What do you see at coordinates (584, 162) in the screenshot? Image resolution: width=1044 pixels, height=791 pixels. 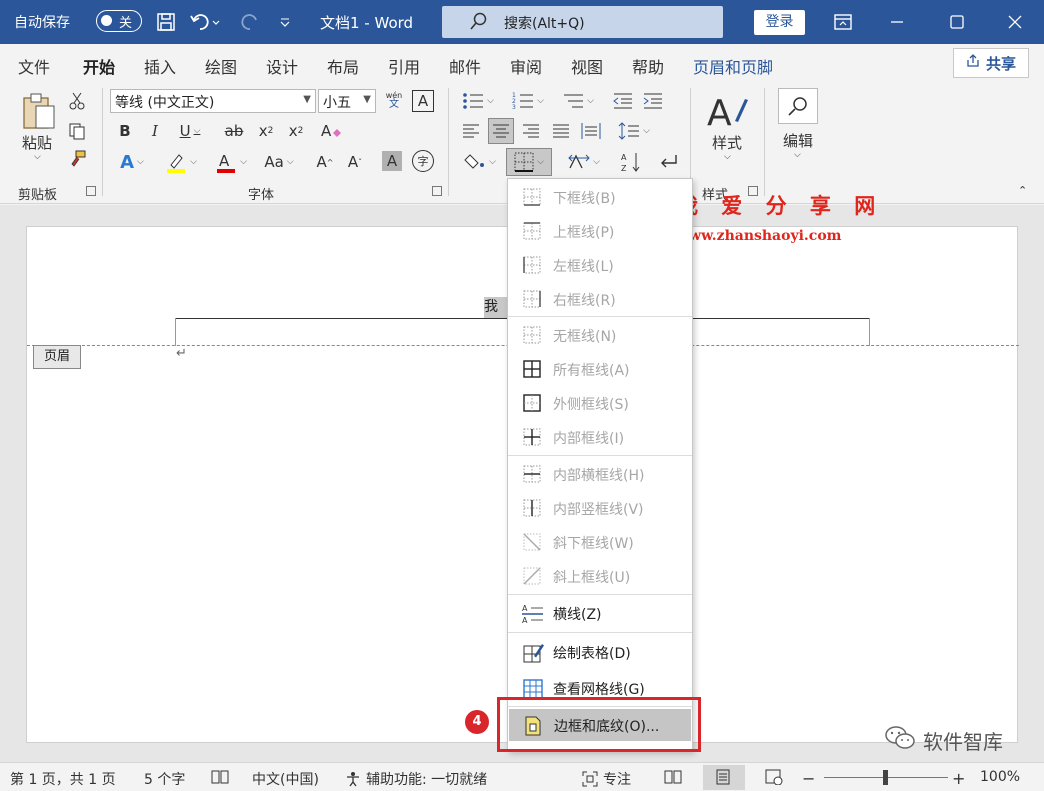 I see `chinese-layout-icon: ⌵` at bounding box center [584, 162].